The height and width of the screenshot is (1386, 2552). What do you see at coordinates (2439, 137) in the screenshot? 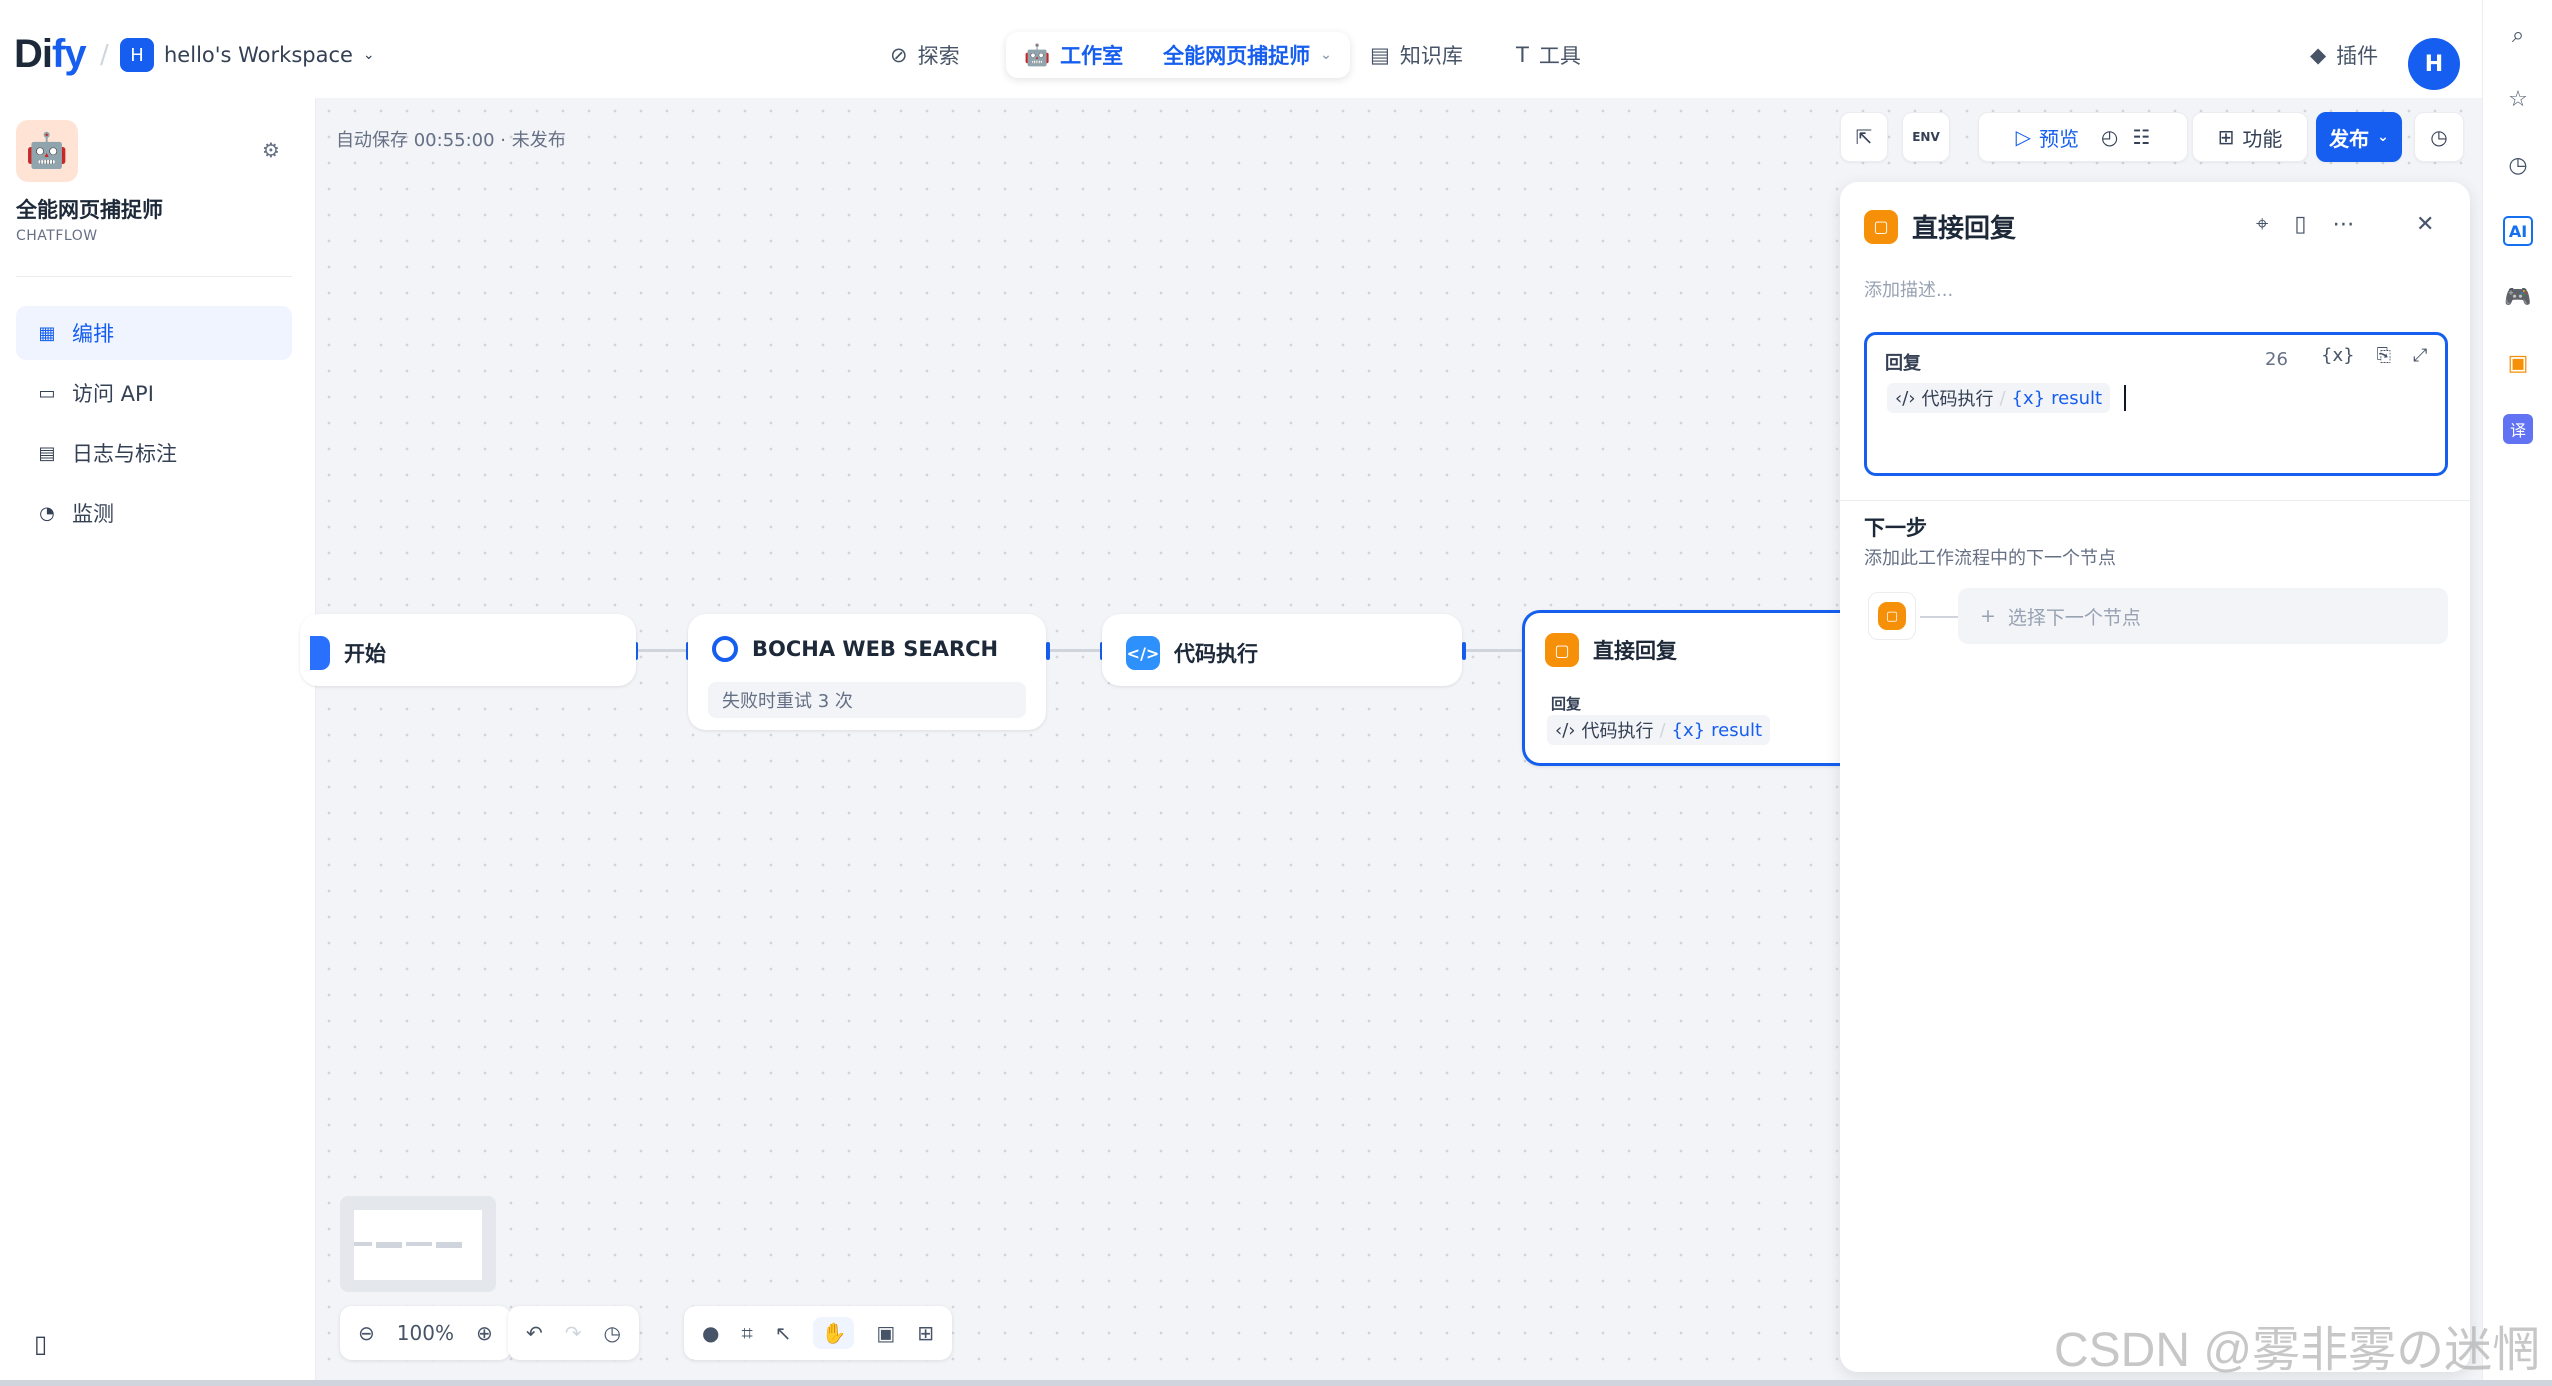
I see `version-history-icon: ◷` at bounding box center [2439, 137].